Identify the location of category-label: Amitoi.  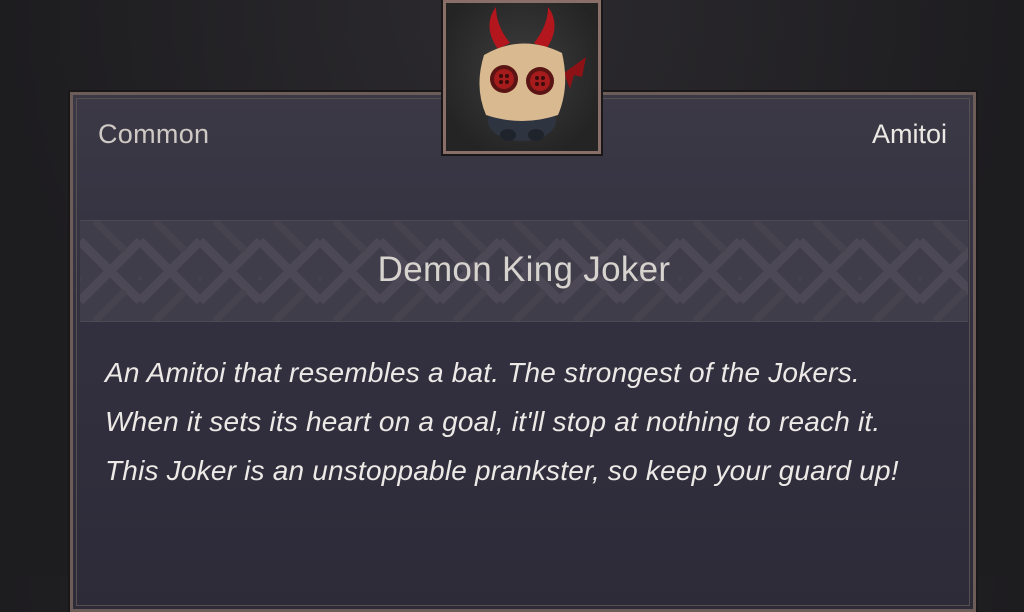
(909, 134).